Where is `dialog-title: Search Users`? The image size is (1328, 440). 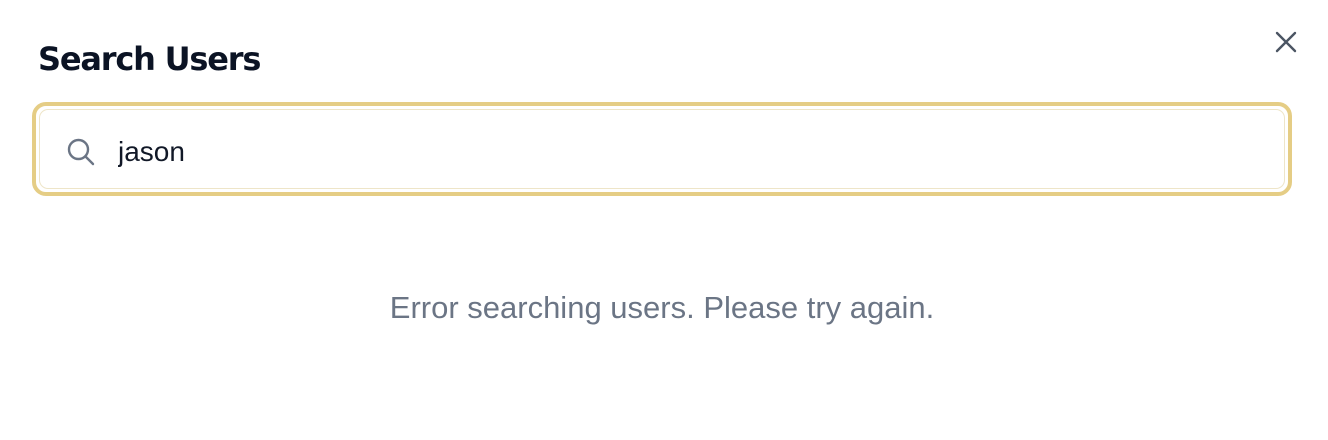 dialog-title: Search Users is located at coordinates (149, 59).